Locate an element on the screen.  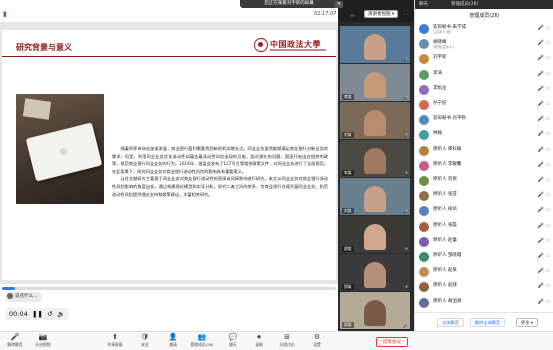
toolbar-icon: 🛡 is located at coordinates (145, 337).